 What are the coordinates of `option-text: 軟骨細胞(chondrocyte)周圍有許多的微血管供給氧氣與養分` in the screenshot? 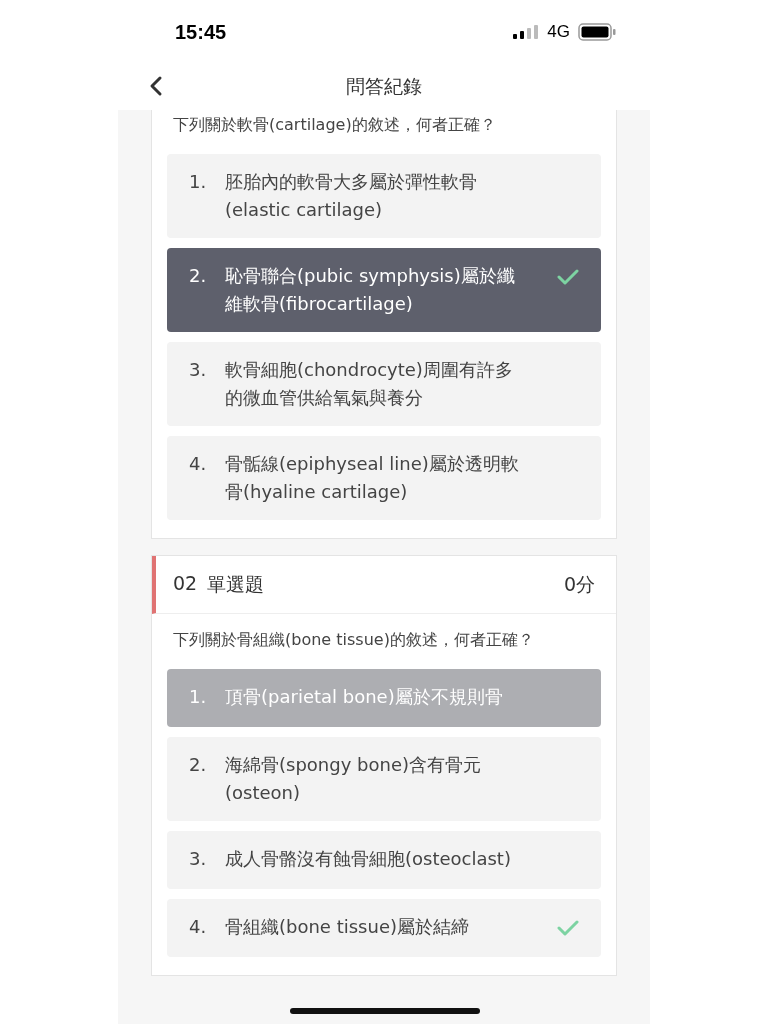 It's located at (369, 384).